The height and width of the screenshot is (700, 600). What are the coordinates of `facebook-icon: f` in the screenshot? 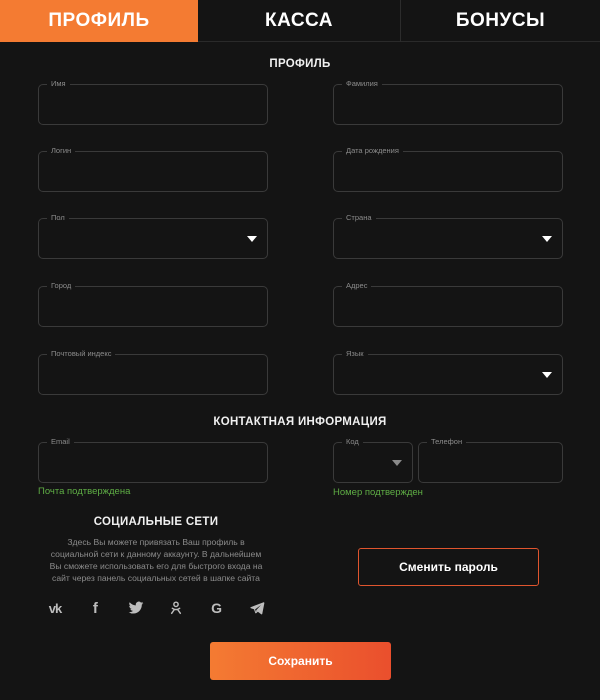 It's located at (95, 608).